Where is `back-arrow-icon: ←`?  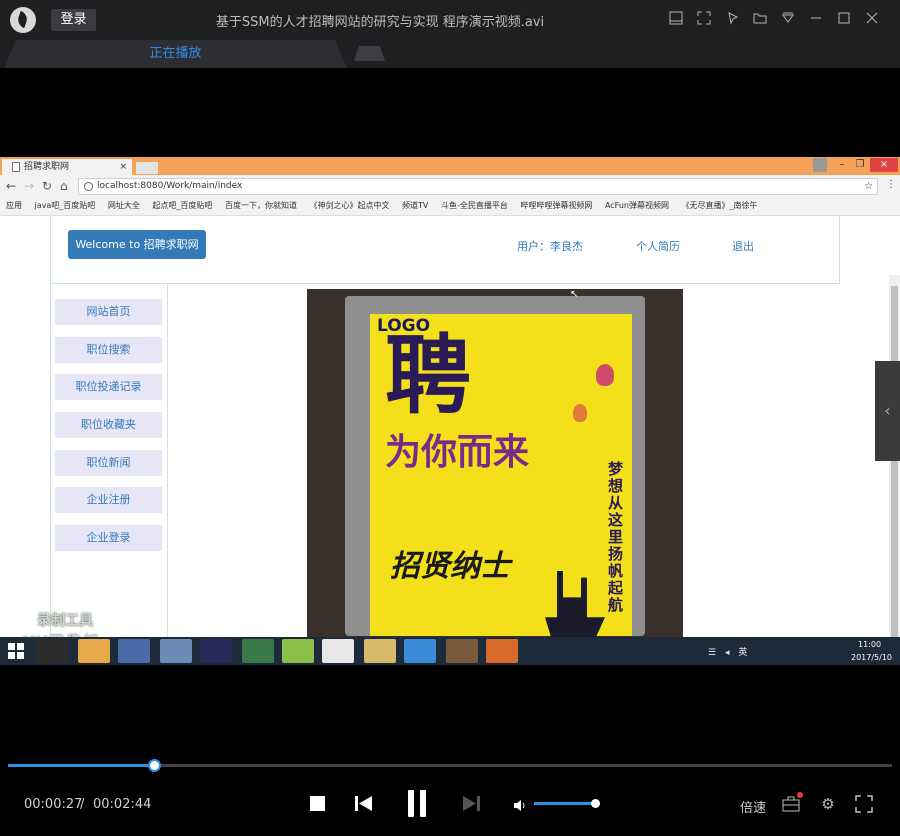
back-arrow-icon: ← is located at coordinates (11, 186).